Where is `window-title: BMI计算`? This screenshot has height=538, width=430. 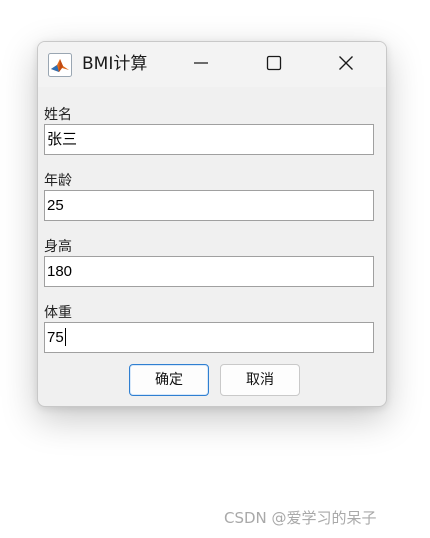
window-title: BMI计算 is located at coordinates (115, 64).